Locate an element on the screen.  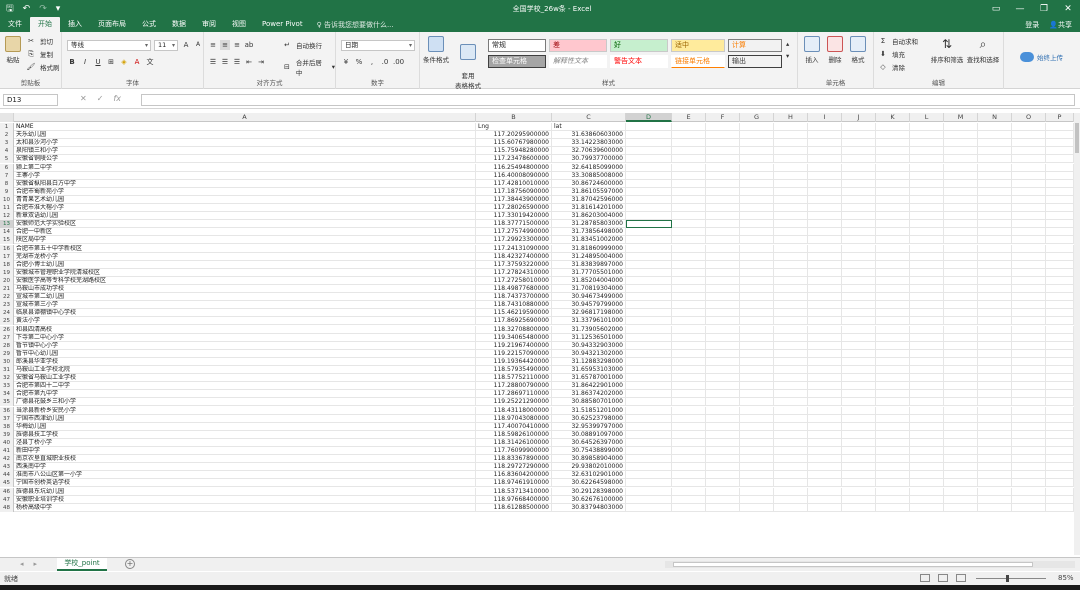
cell-c: 33.30885008000 is located at coordinates (589, 175).